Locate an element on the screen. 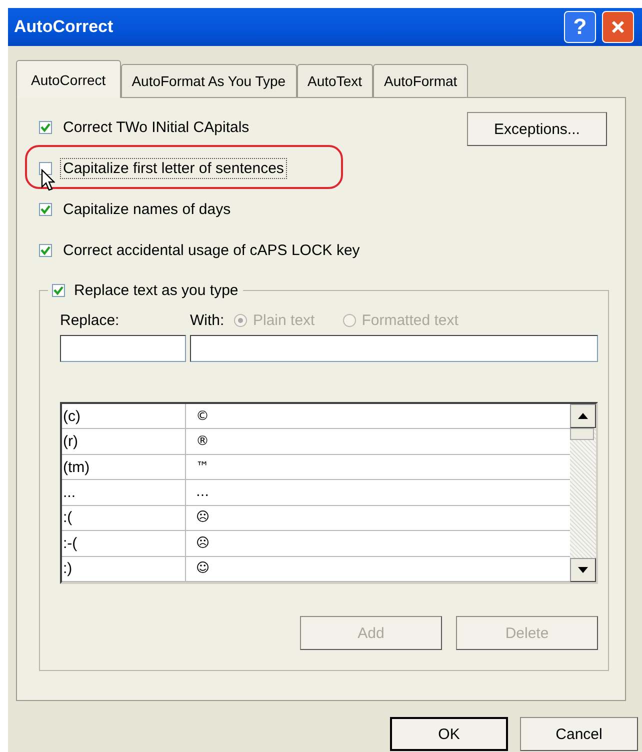  scroll-up-button is located at coordinates (583, 416).